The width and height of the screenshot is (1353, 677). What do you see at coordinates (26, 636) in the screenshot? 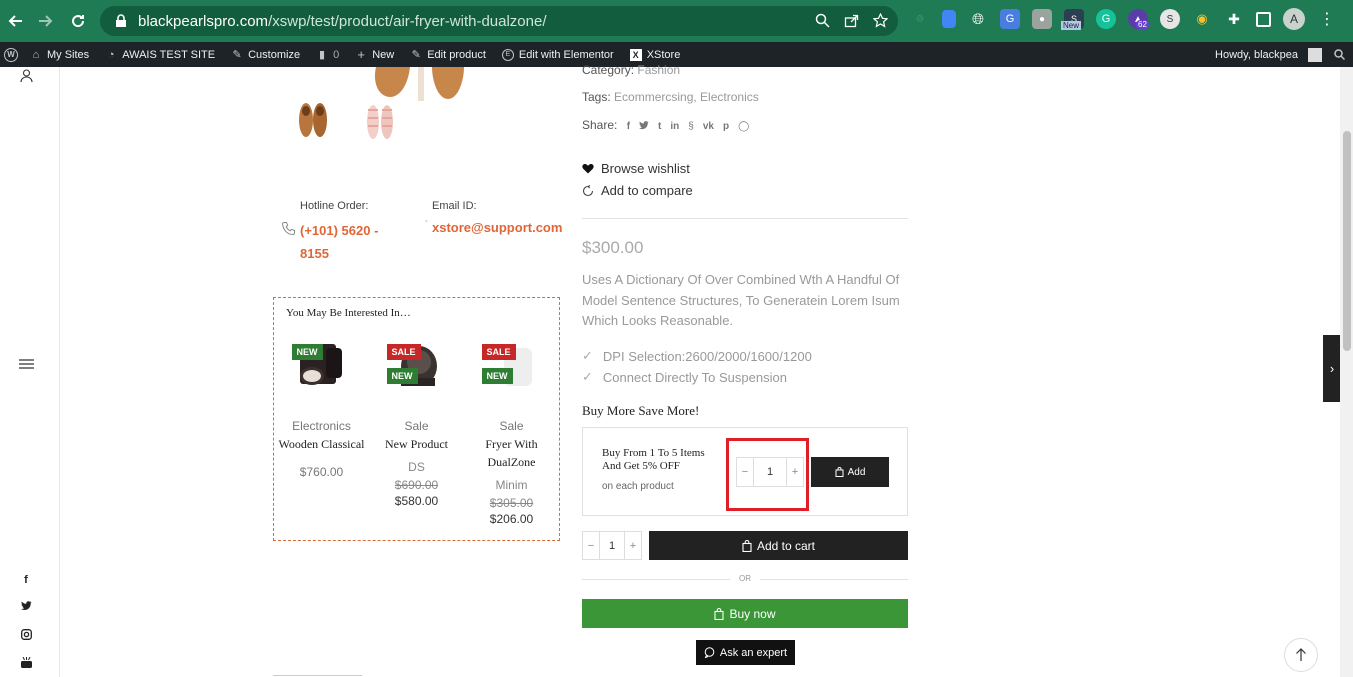
I see `instagram-icon` at bounding box center [26, 636].